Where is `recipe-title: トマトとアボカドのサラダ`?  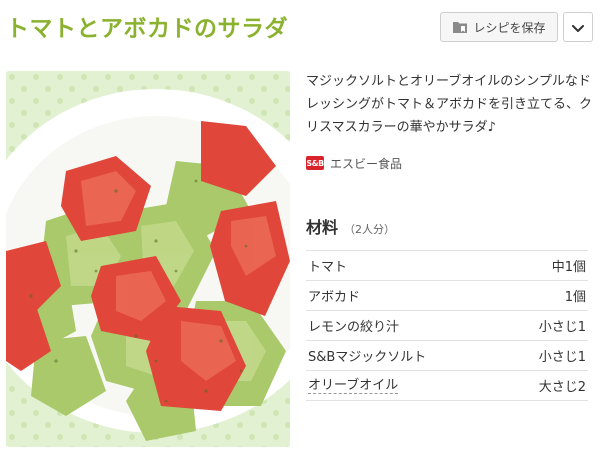
recipe-title: トマトとアボカドのサラダ is located at coordinates (147, 29).